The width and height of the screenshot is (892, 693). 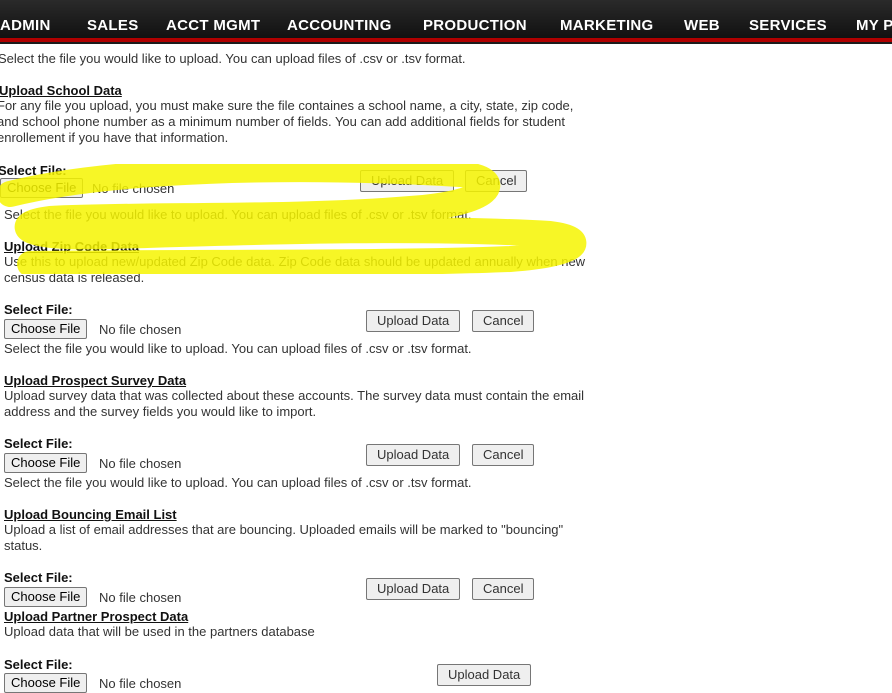 I want to click on nav-item-label: ACCOUNTING, so click(x=339, y=25).